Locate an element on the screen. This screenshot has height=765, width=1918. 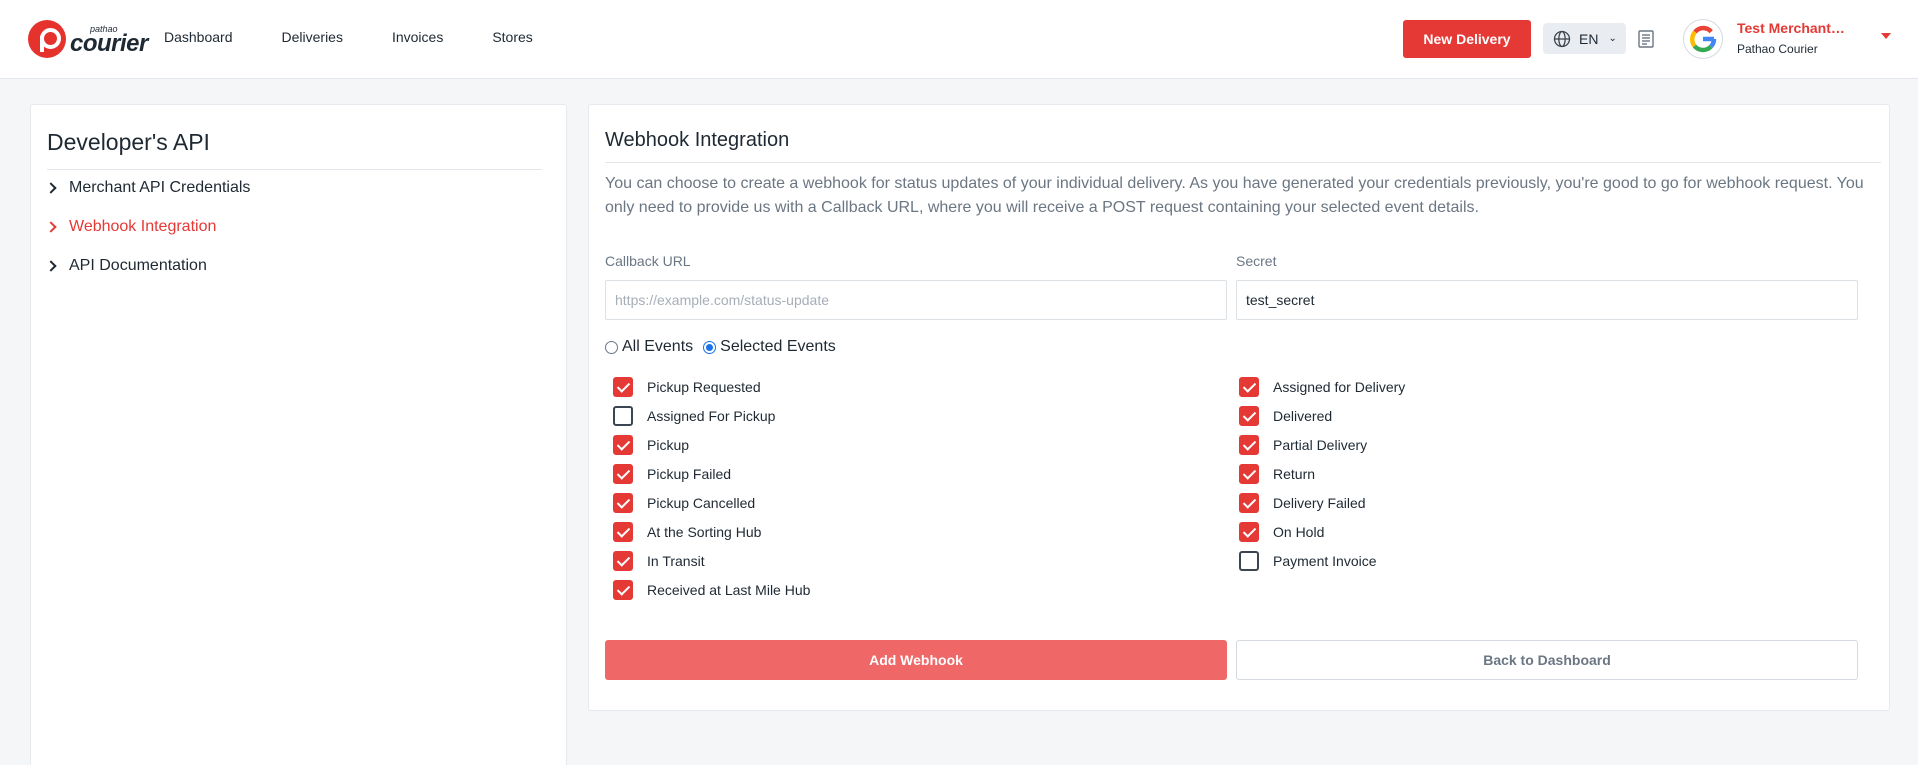
event-on-hold: On Hold is located at coordinates (1281, 532).